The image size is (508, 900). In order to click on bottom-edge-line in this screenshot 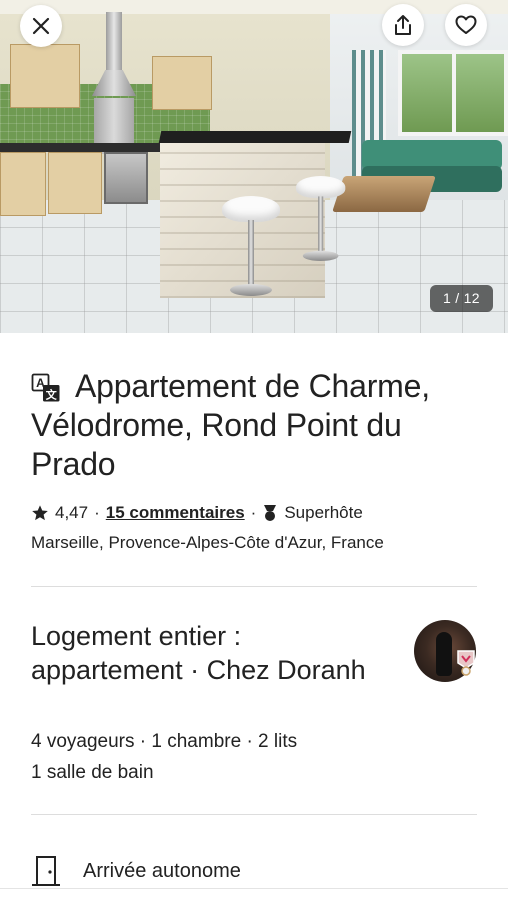, I will do `click(254, 888)`.